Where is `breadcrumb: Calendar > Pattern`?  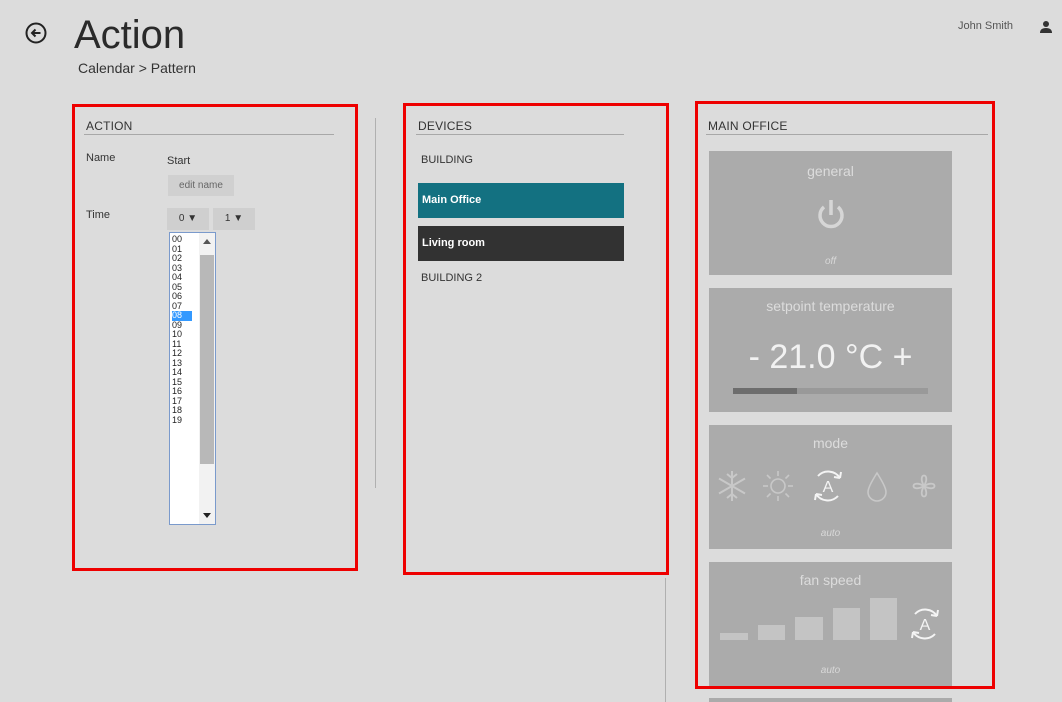
breadcrumb: Calendar > Pattern is located at coordinates (137, 68).